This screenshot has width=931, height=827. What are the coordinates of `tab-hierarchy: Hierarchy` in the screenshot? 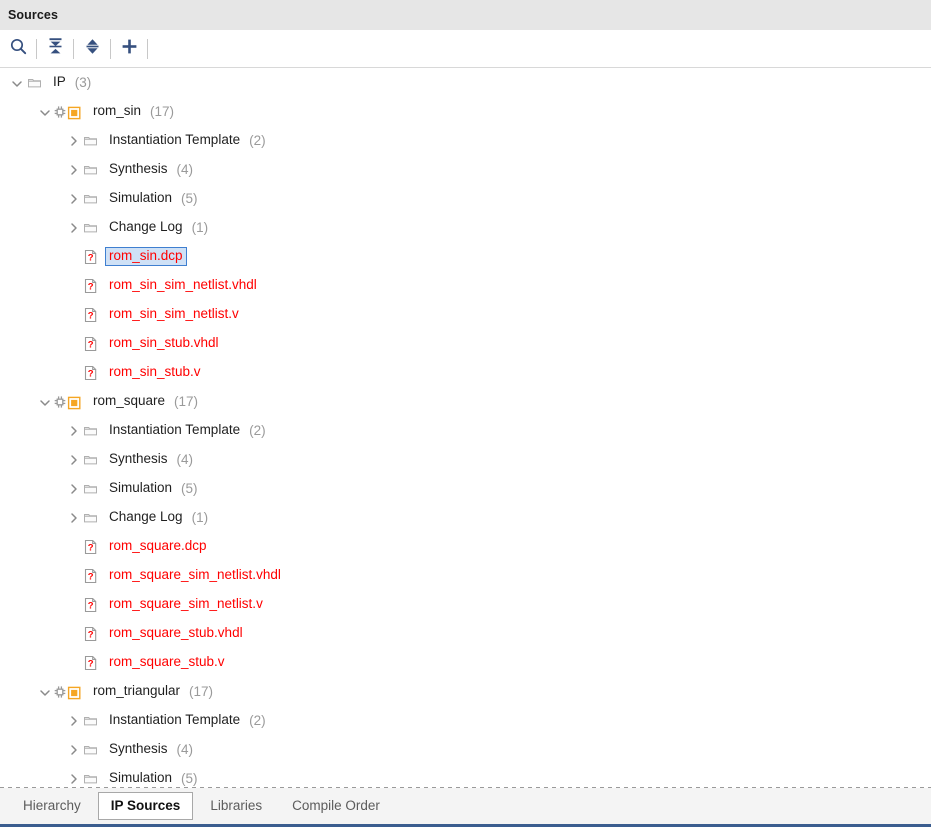 It's located at (52, 806).